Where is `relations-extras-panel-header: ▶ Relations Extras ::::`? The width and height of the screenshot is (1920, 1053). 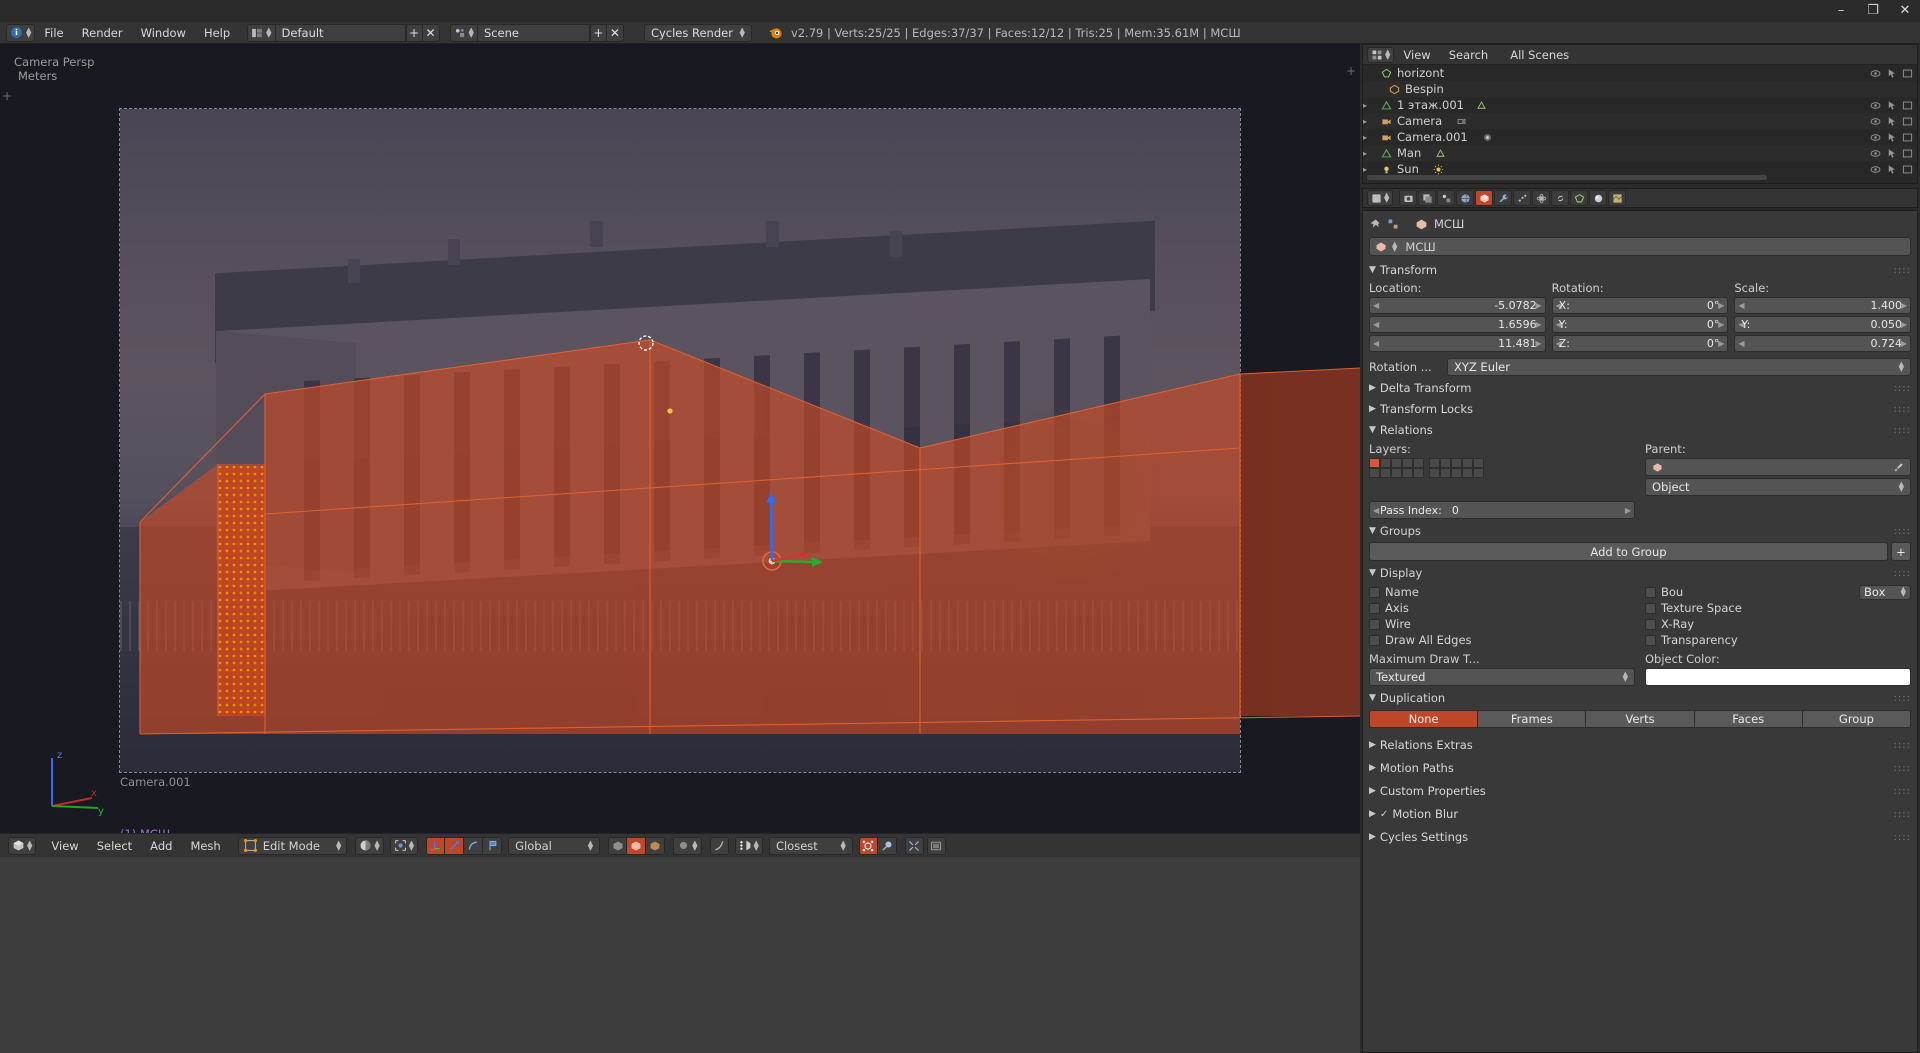 relations-extras-panel-header: ▶ Relations Extras :::: is located at coordinates (1640, 745).